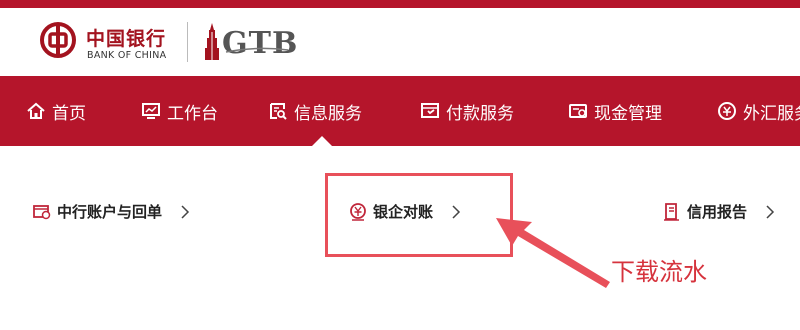  What do you see at coordinates (151, 111) in the screenshot?
I see `monitor-icon` at bounding box center [151, 111].